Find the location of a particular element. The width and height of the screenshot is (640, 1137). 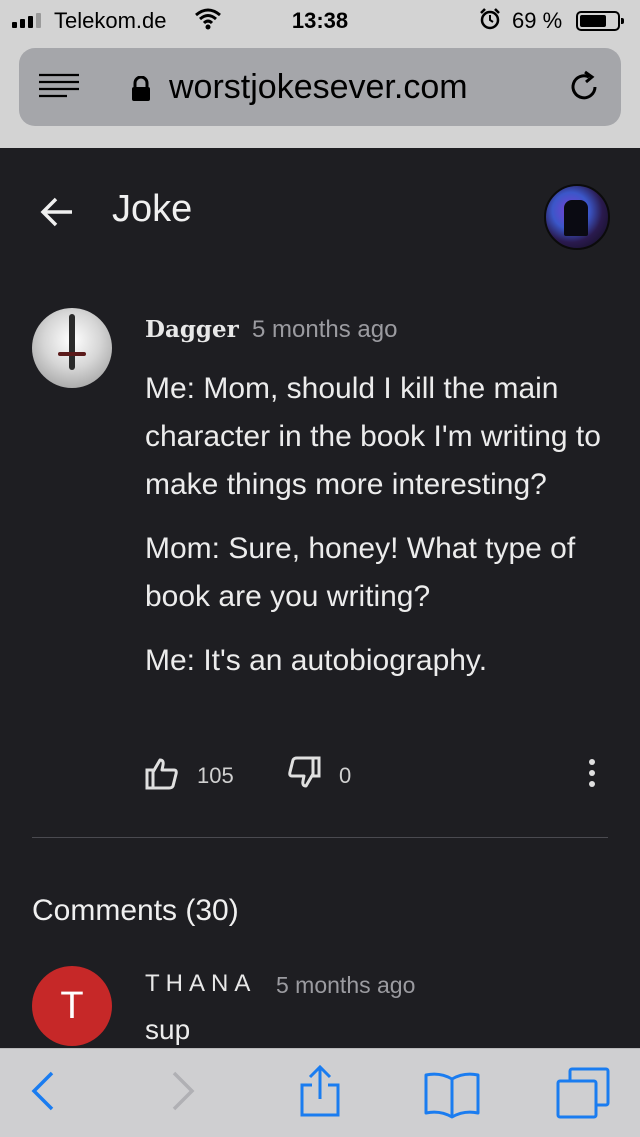

chevron-right-icon is located at coordinates (183, 1093).